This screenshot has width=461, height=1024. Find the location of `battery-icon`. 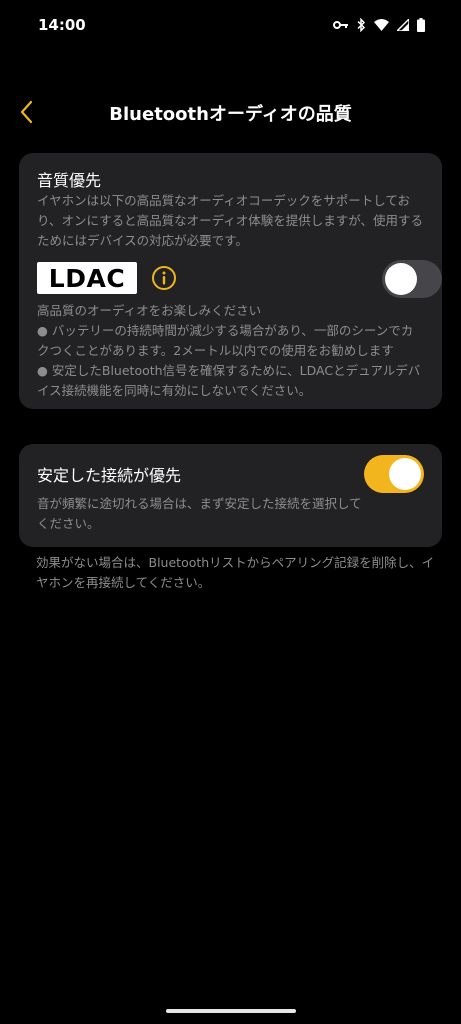

battery-icon is located at coordinates (421, 25).